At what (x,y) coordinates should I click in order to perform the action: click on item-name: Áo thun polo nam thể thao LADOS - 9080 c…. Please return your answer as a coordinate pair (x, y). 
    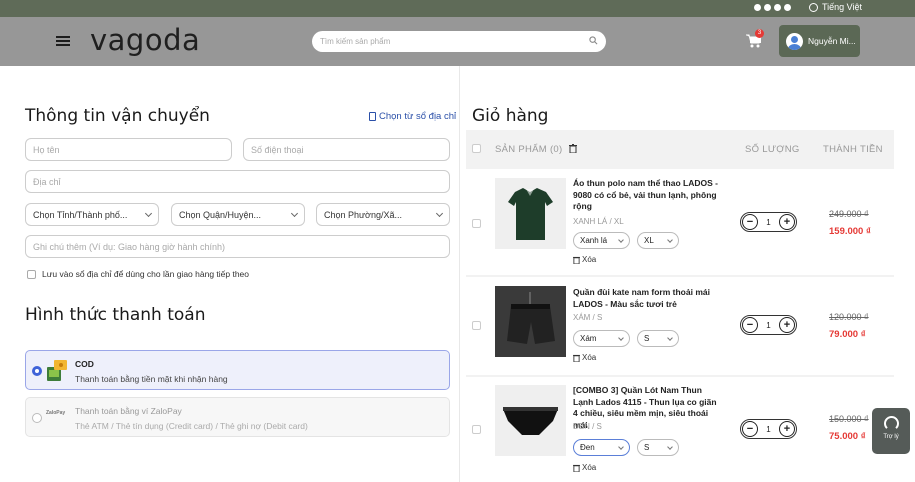
    Looking at the image, I should click on (647, 195).